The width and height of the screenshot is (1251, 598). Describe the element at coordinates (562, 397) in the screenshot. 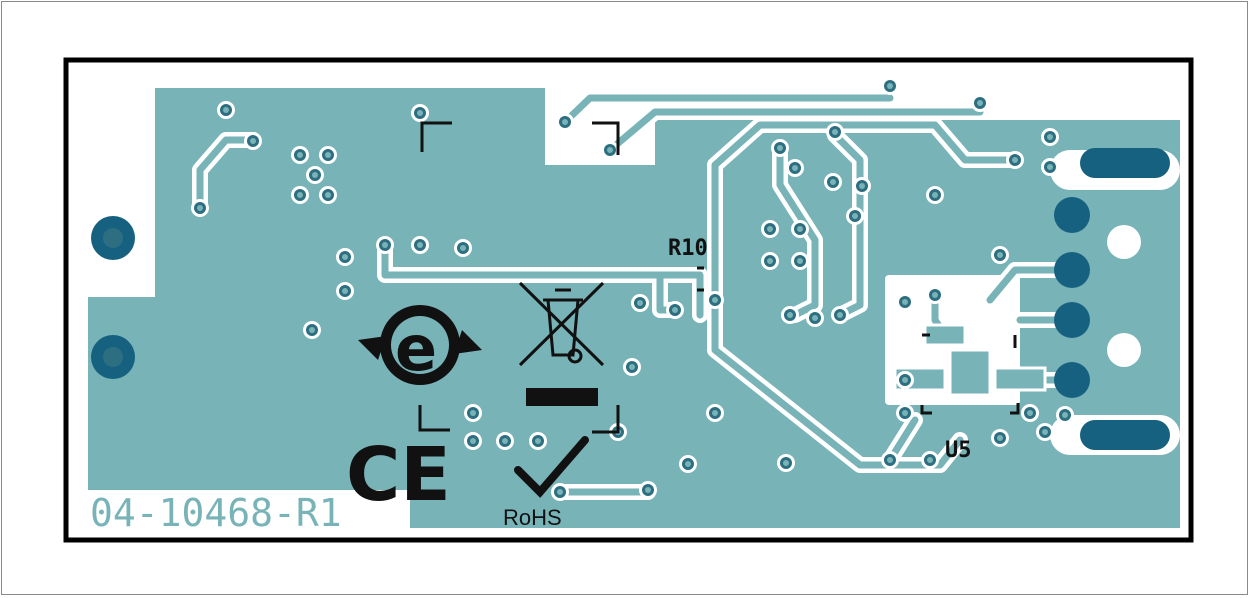

I see `silk-bar` at that location.